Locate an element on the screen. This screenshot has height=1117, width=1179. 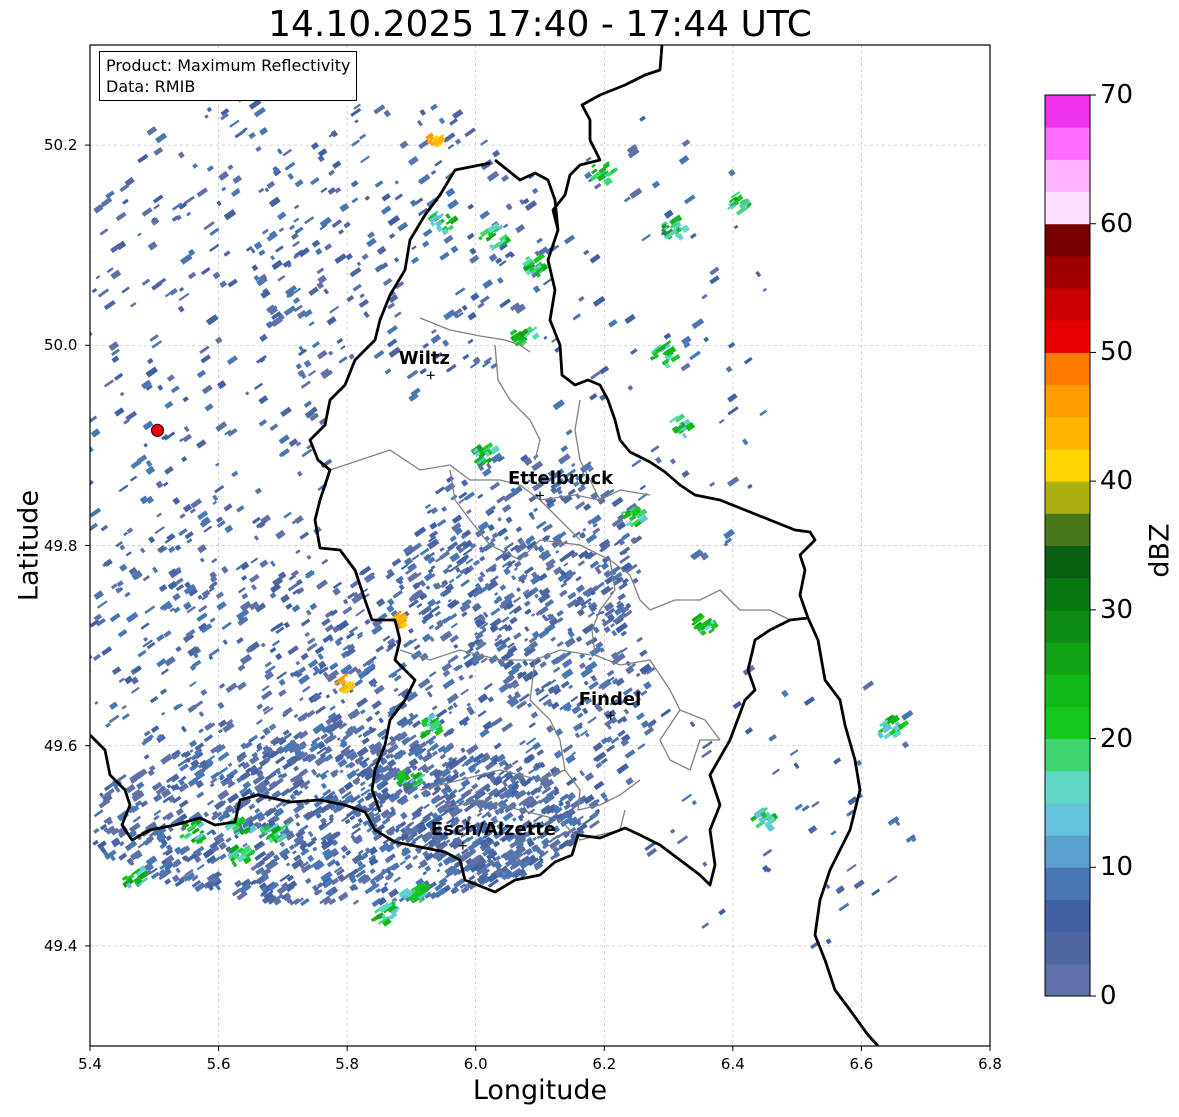
x-tick-label: 5.4 is located at coordinates (90, 1064).